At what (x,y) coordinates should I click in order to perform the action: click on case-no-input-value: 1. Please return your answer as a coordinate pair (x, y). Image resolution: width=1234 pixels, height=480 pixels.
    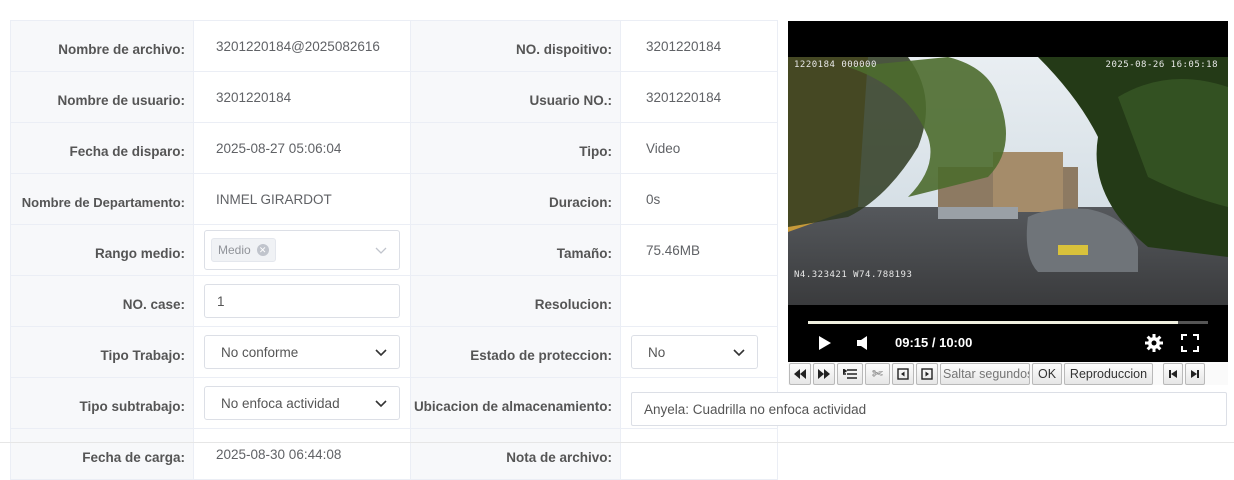
    Looking at the image, I should click on (221, 301).